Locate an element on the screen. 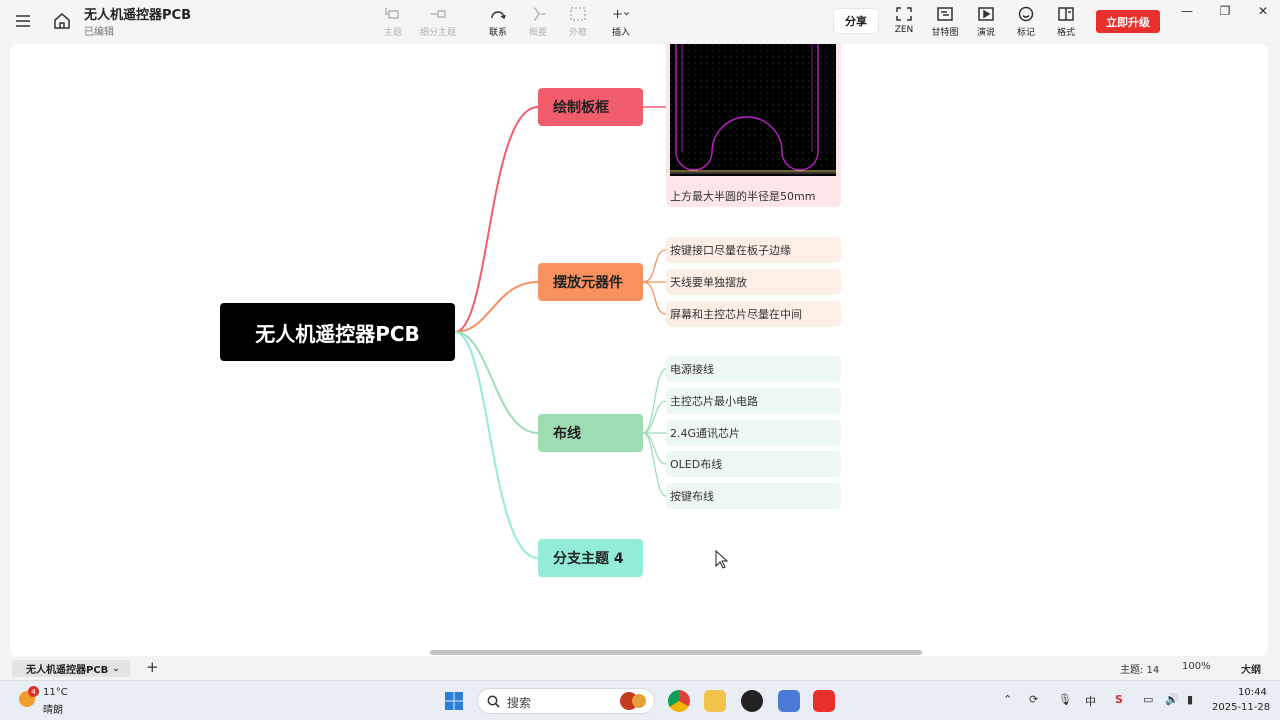  leaf-place-3: 屏幕和主控芯片尽量在中间 is located at coordinates (753, 314).